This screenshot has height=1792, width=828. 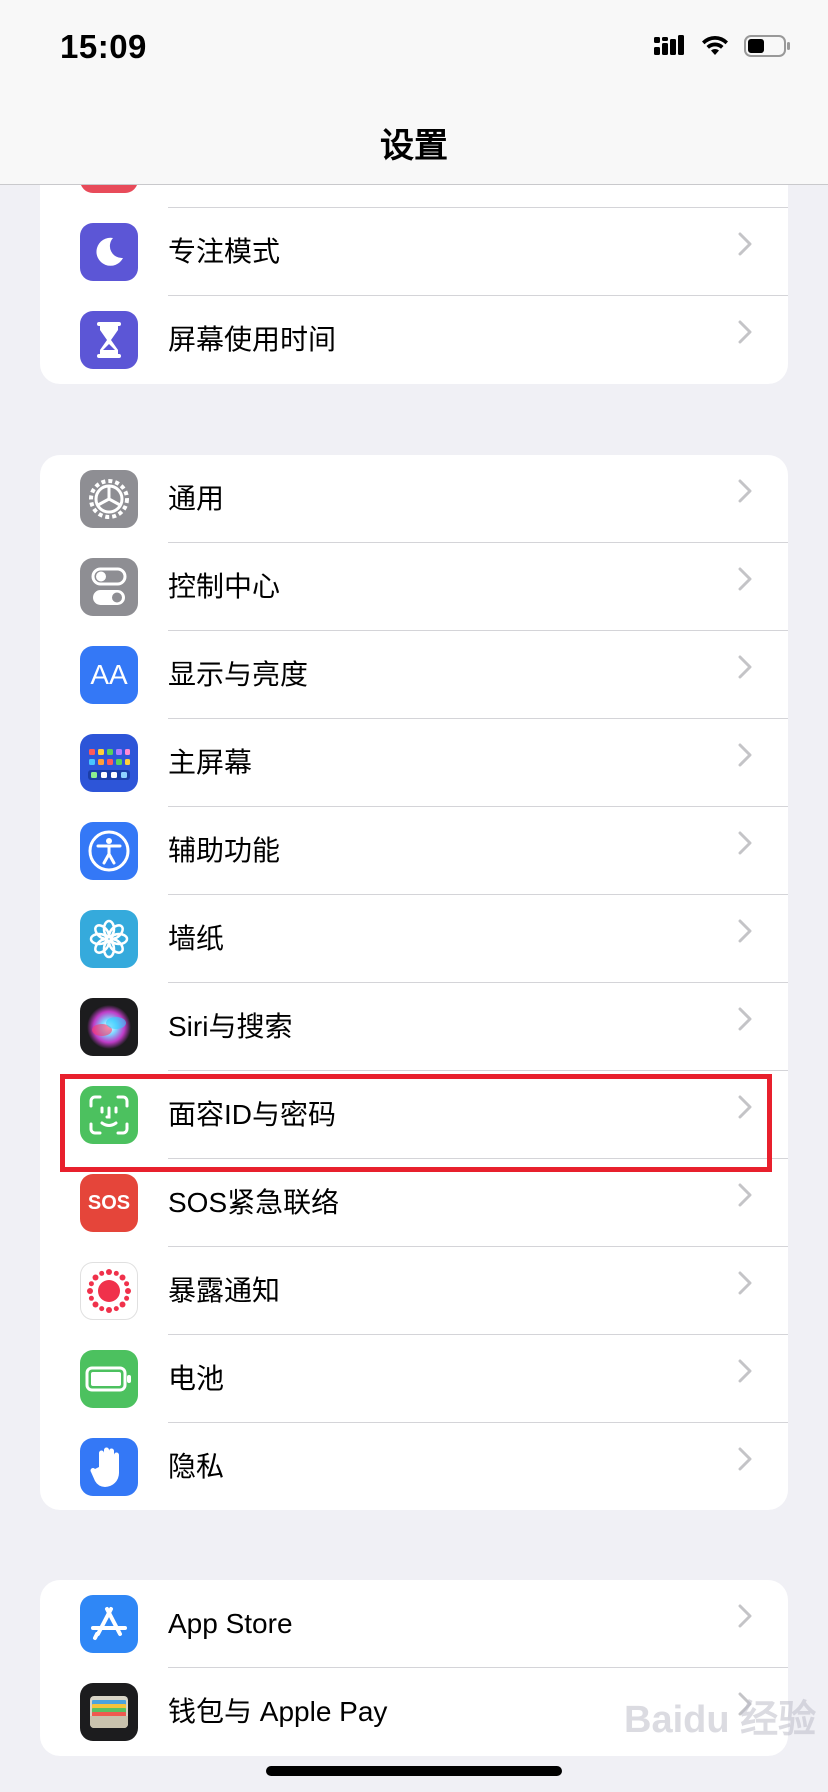 What do you see at coordinates (109, 1291) in the screenshot?
I see `exposure-icon` at bounding box center [109, 1291].